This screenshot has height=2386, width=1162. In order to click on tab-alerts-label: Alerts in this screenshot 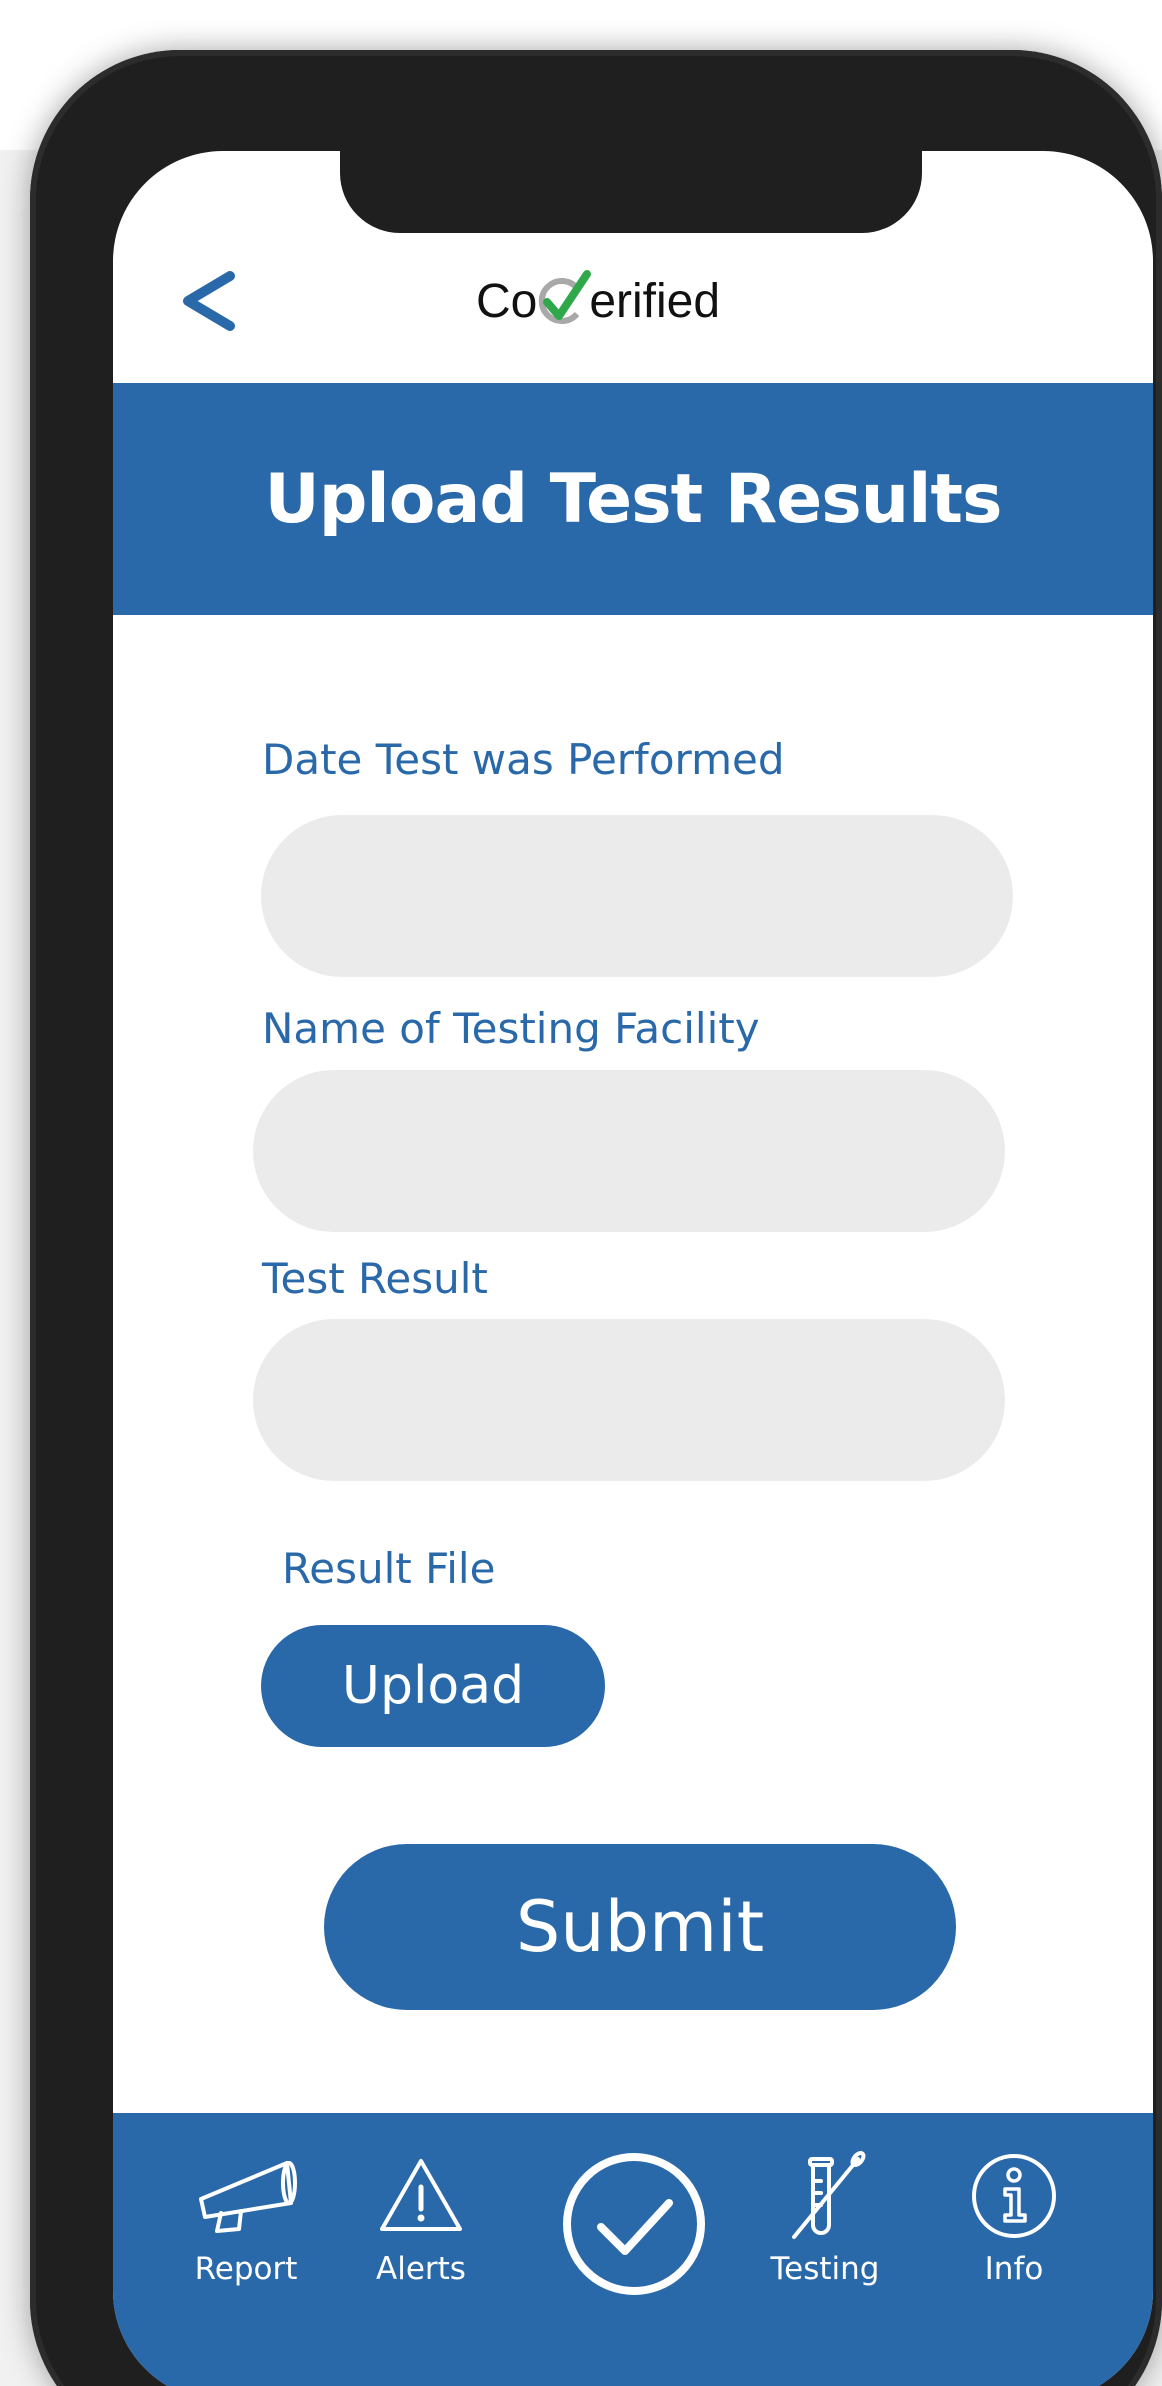, I will do `click(421, 2269)`.